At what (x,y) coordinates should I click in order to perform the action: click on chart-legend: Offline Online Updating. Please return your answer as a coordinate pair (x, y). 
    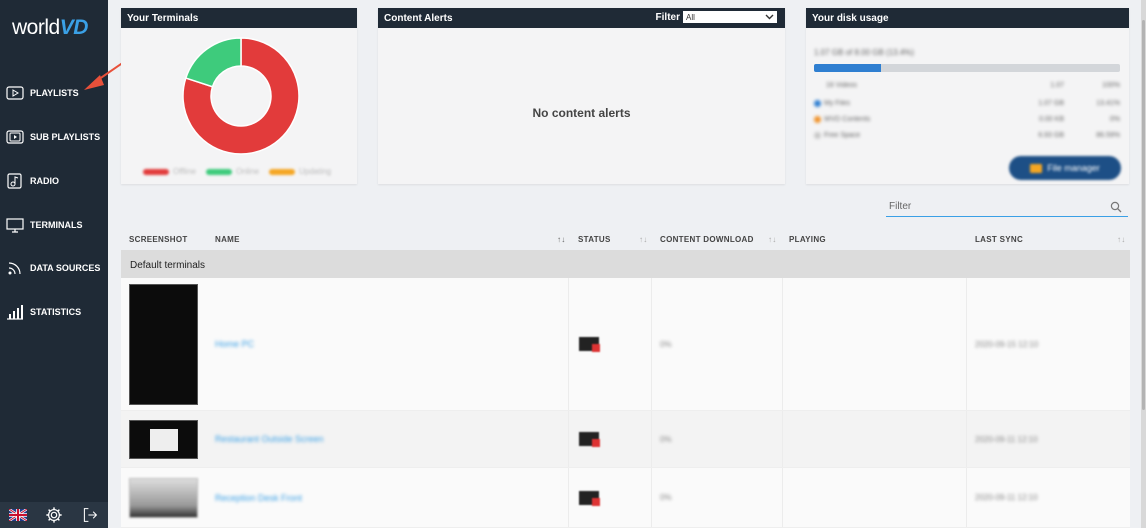
    Looking at the image, I should click on (237, 171).